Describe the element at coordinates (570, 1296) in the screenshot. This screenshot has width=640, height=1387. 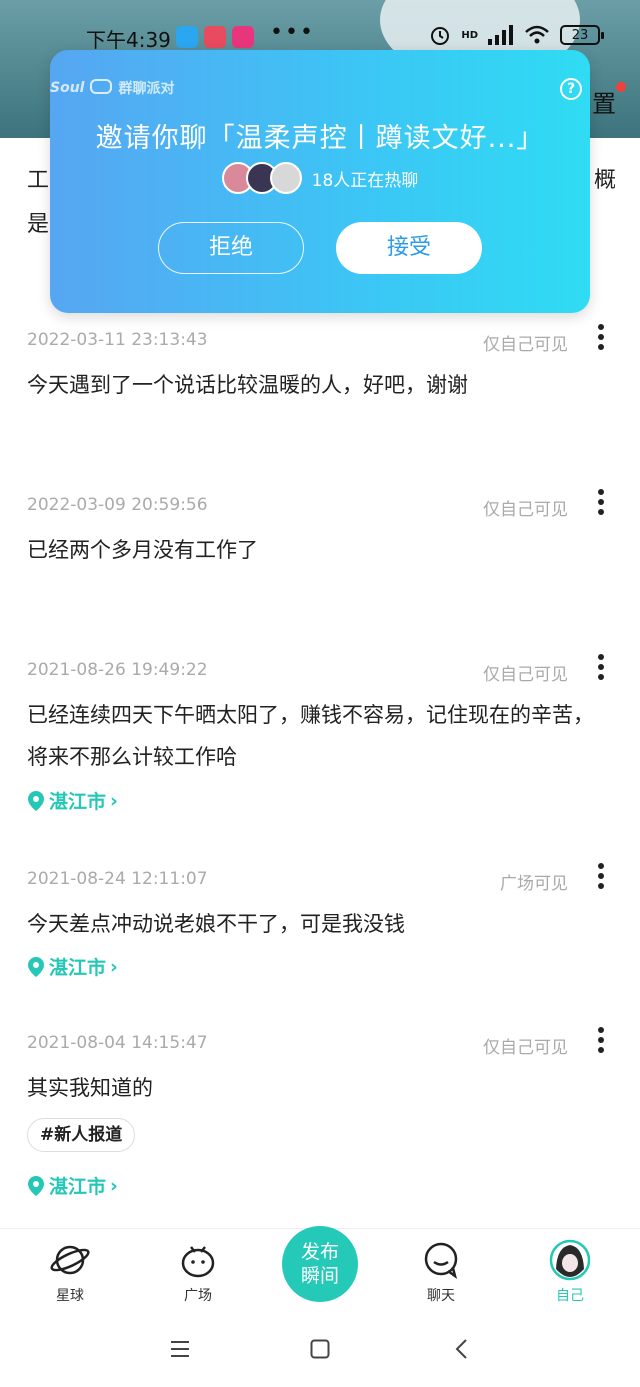
I see `nav-label: 自己` at that location.